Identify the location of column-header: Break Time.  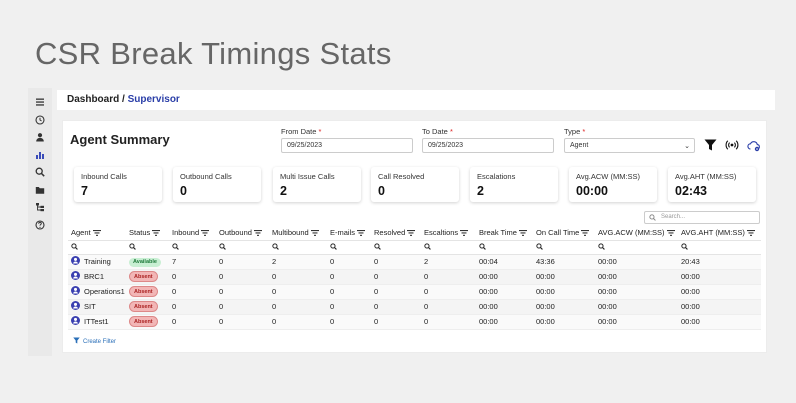
(504, 233).